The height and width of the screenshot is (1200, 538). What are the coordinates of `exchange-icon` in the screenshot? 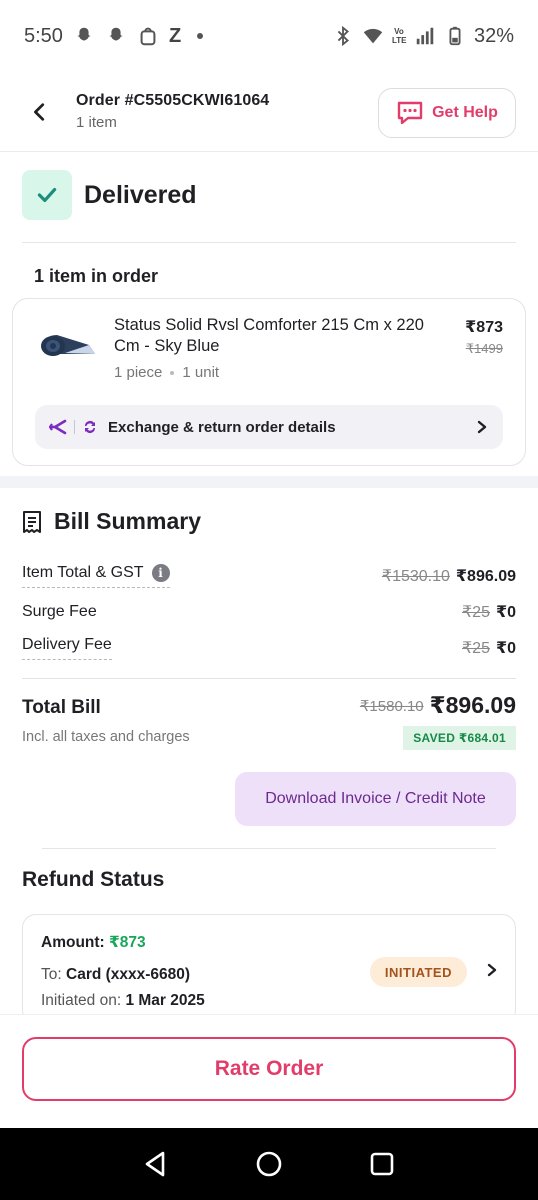 It's located at (90, 427).